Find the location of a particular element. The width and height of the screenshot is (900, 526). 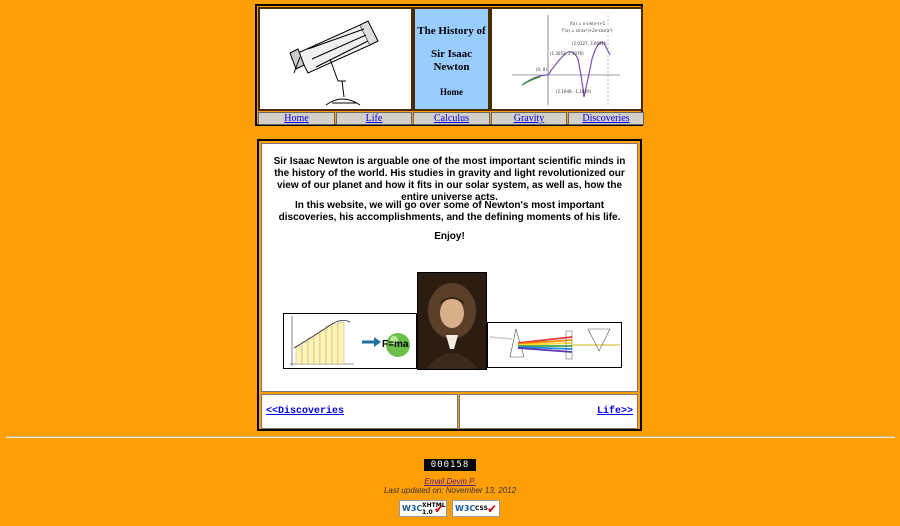

nav-link-calculus: Calculus is located at coordinates (451, 118).